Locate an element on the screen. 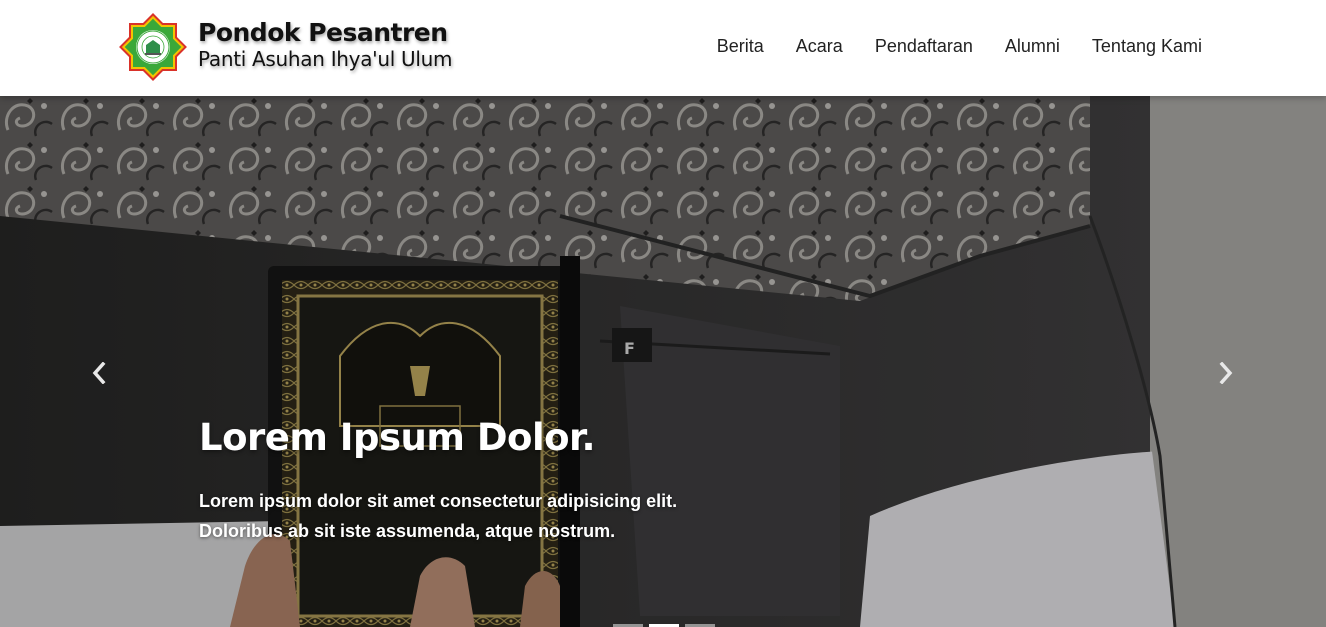 The height and width of the screenshot is (627, 1326). nav-item-berita: Berita is located at coordinates (740, 46).